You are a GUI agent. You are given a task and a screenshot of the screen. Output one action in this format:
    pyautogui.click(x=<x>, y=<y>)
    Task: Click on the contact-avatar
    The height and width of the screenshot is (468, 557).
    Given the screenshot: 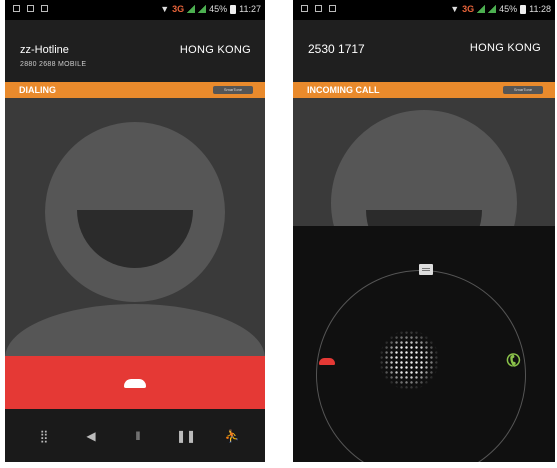 What is the action you would take?
    pyautogui.click(x=424, y=162)
    